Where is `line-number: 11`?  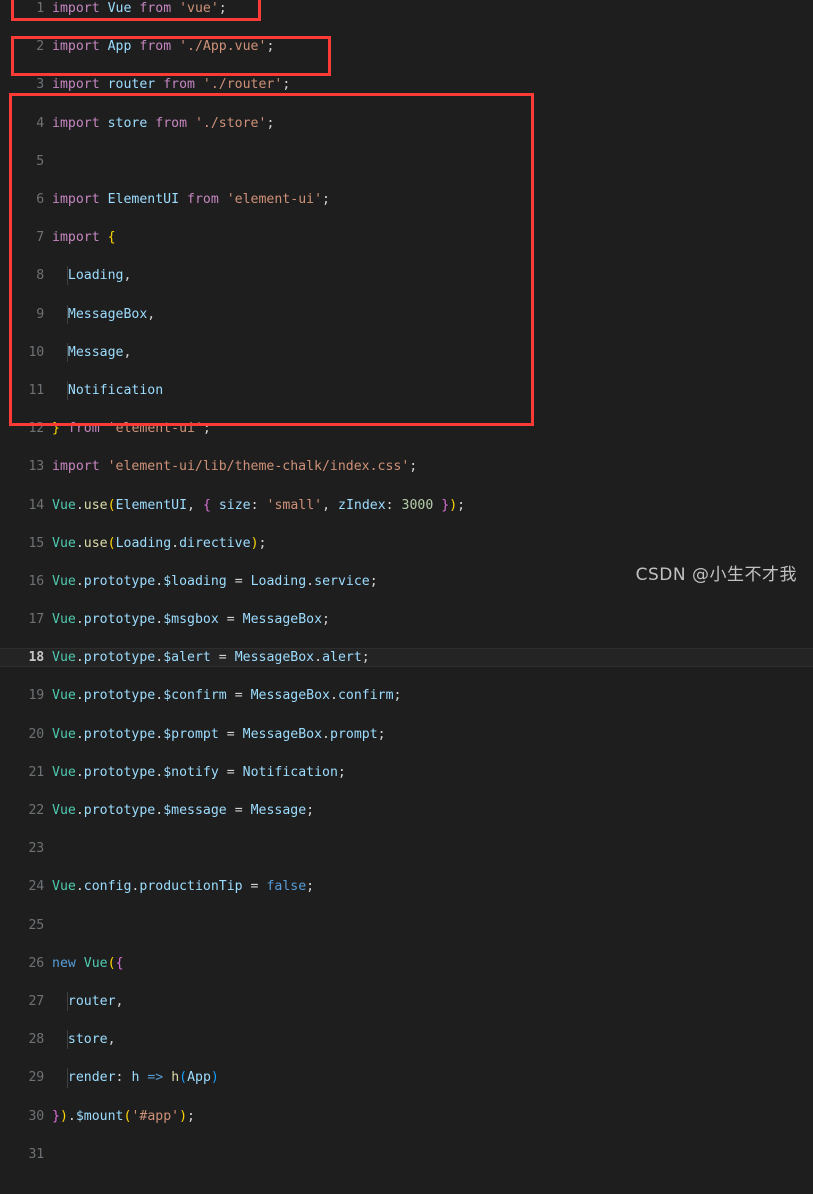
line-number: 11 is located at coordinates (36, 390).